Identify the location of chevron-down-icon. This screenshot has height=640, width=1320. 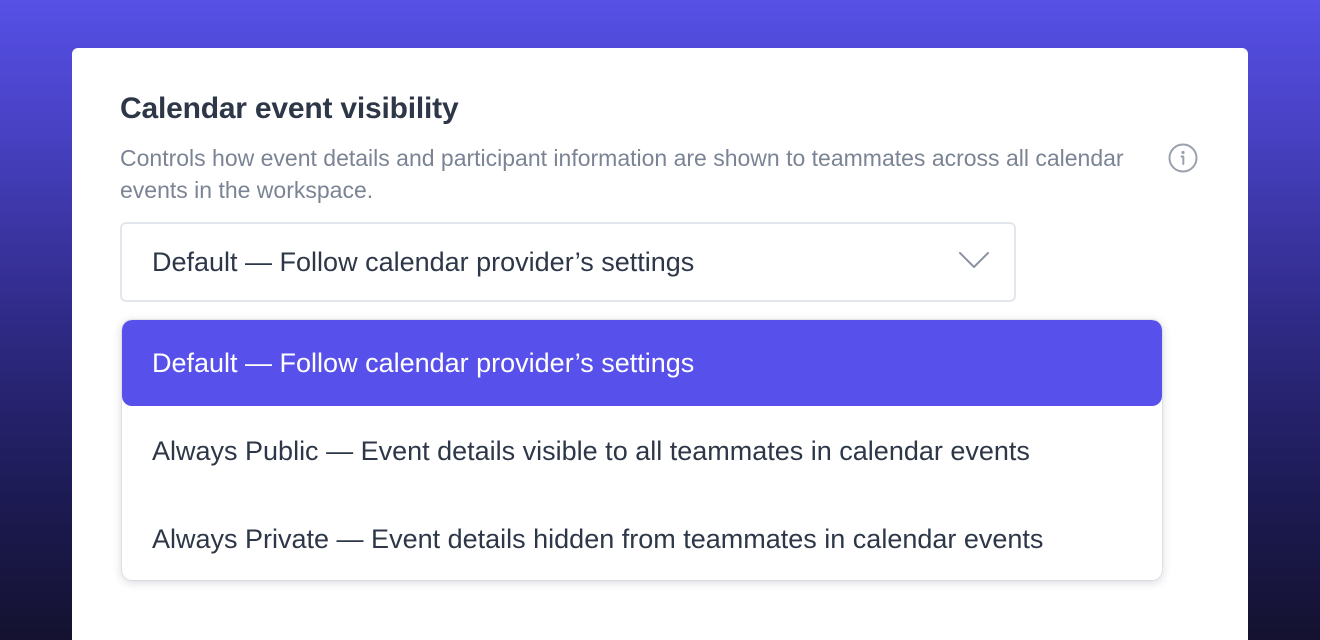
(974, 260).